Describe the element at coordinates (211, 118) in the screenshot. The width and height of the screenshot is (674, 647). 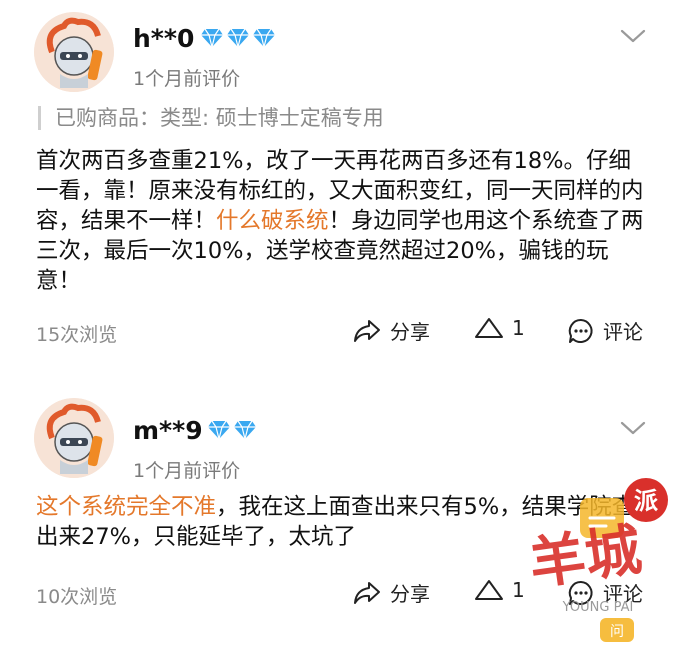
I see `purchased-product: 已购商品：类型: 硕士博士定稿专用` at that location.